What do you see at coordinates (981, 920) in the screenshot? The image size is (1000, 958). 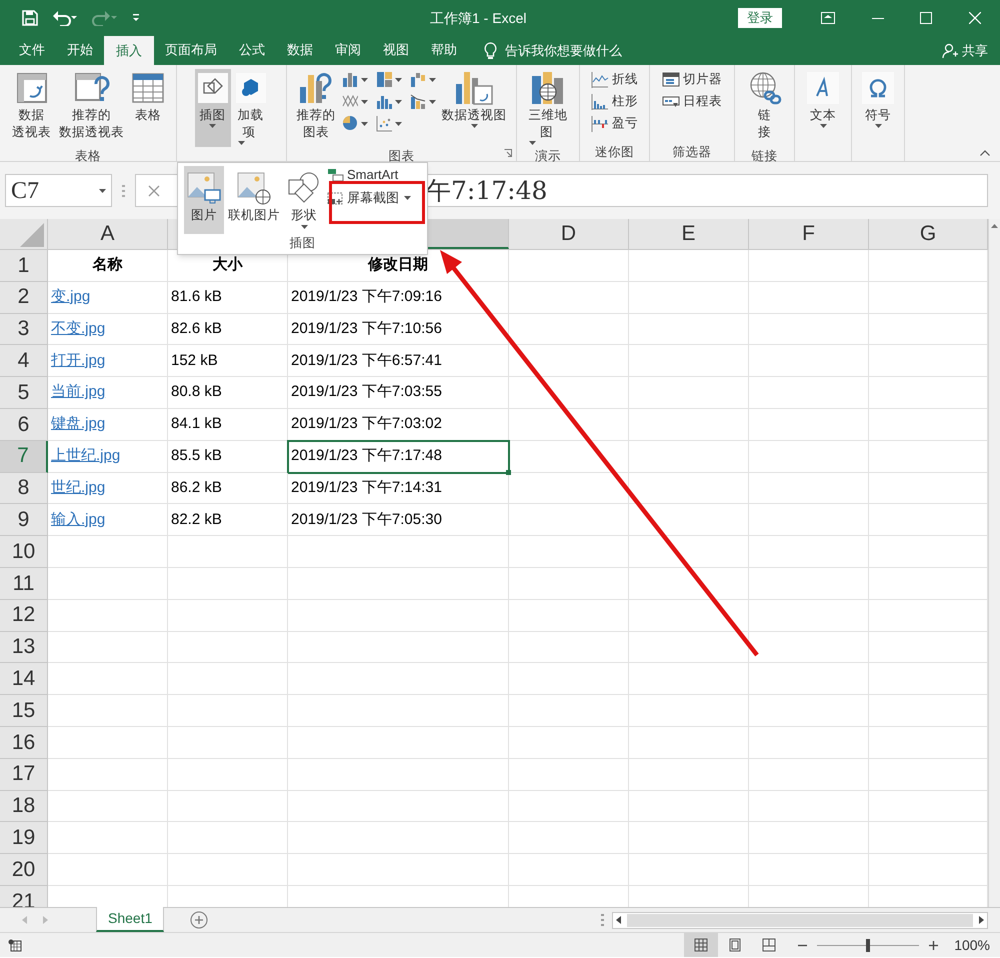 I see `scroll-right-icon` at bounding box center [981, 920].